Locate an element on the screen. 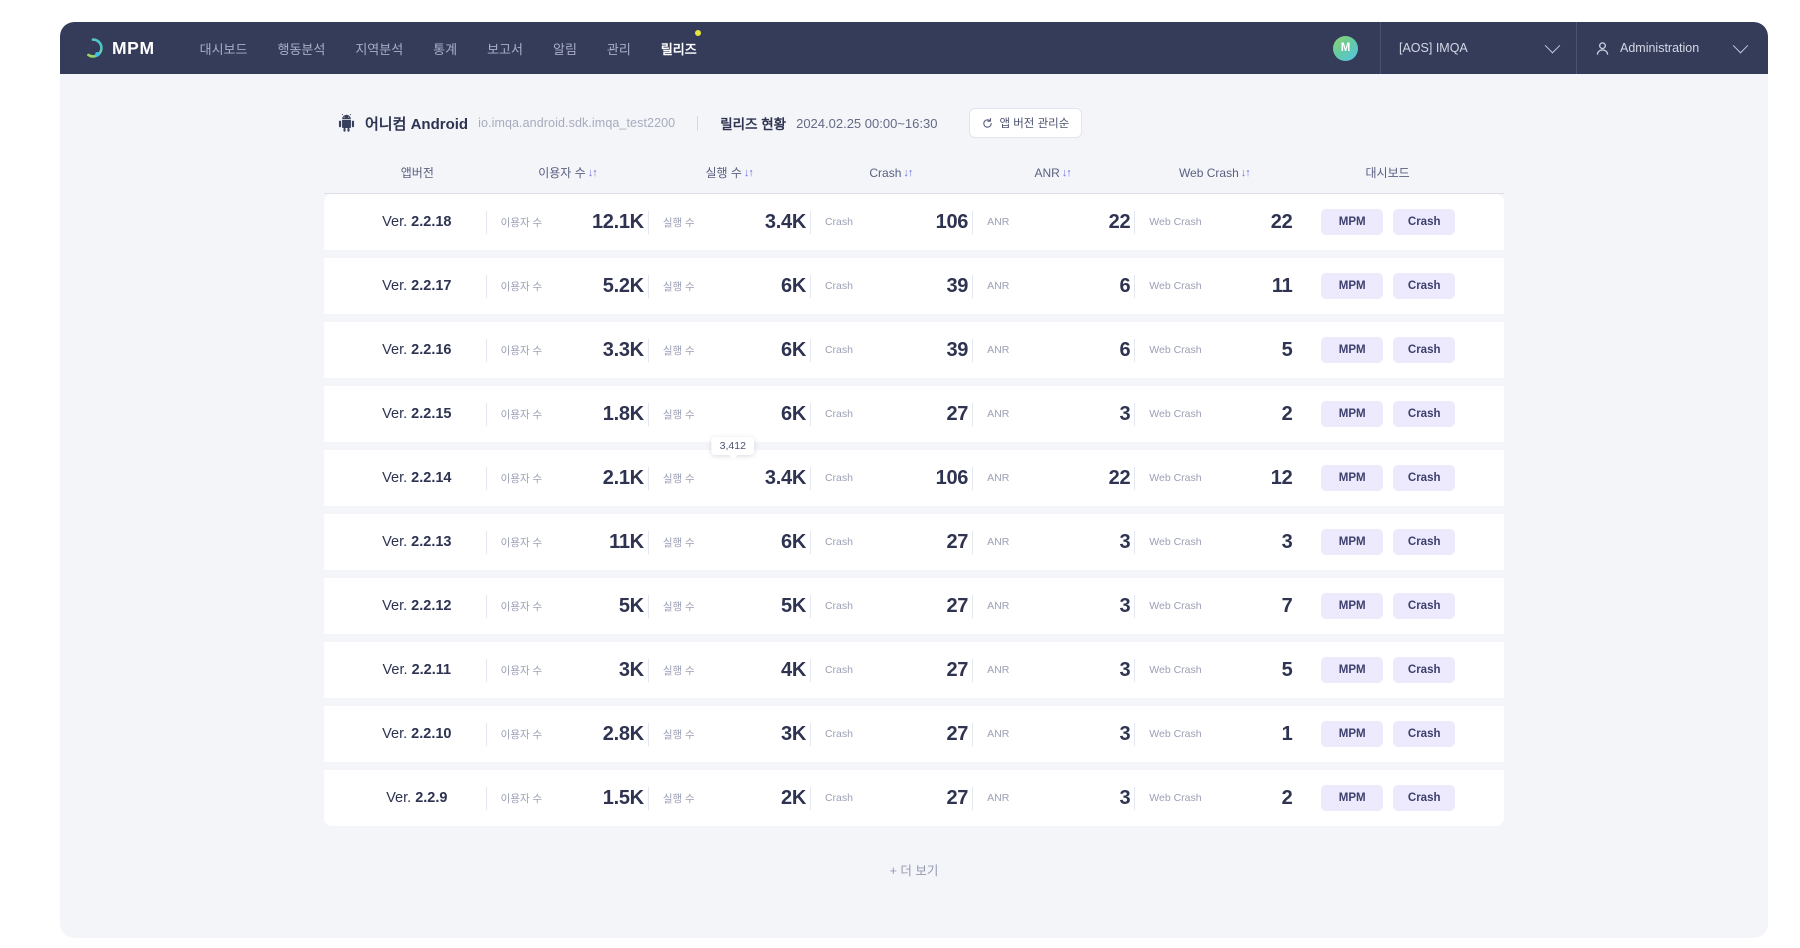 Image resolution: width=1800 pixels, height=948 pixels. app-name: 어니컴 Android is located at coordinates (417, 124).